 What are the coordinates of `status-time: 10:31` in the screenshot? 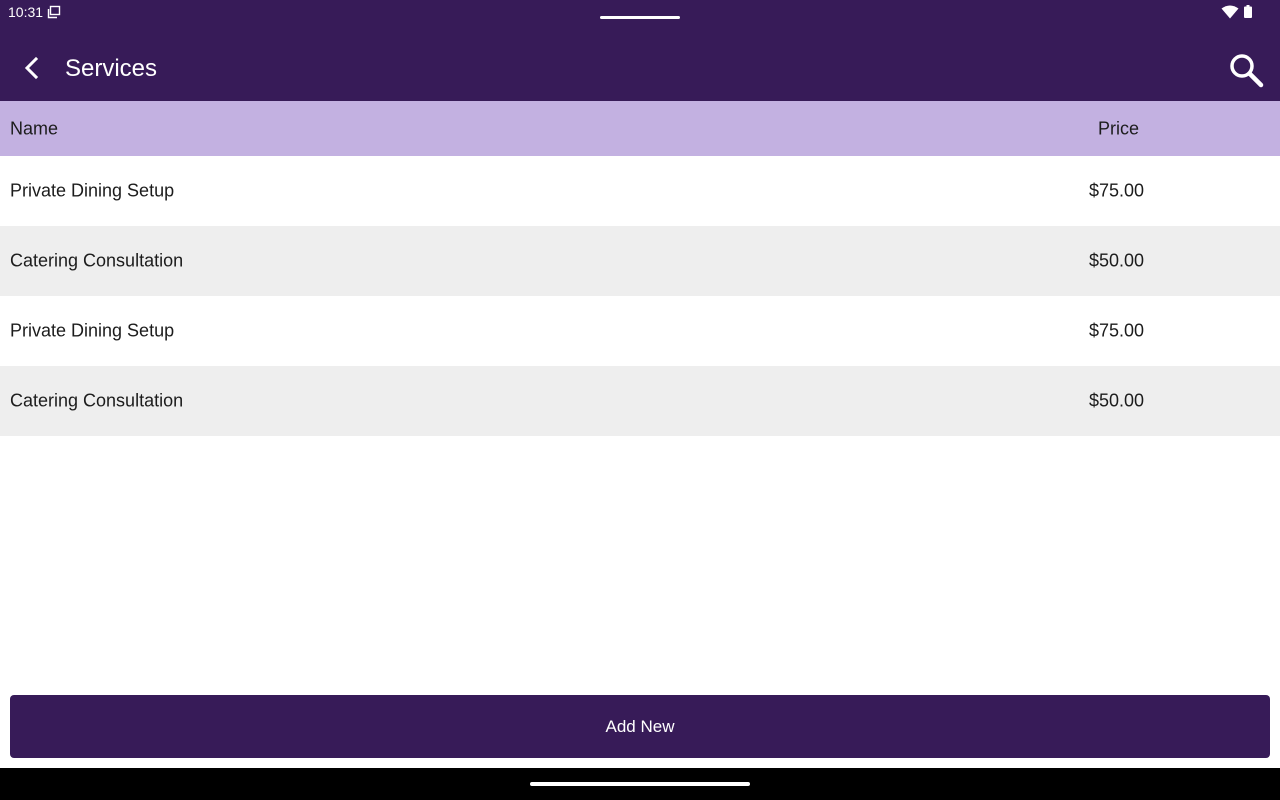 It's located at (26, 12).